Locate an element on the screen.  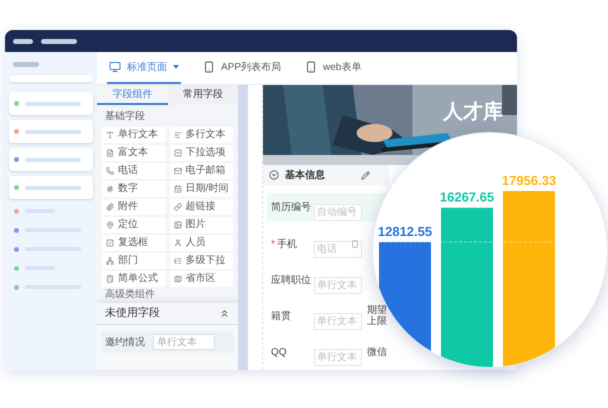
section-title: 基础字段 is located at coordinates (125, 117).